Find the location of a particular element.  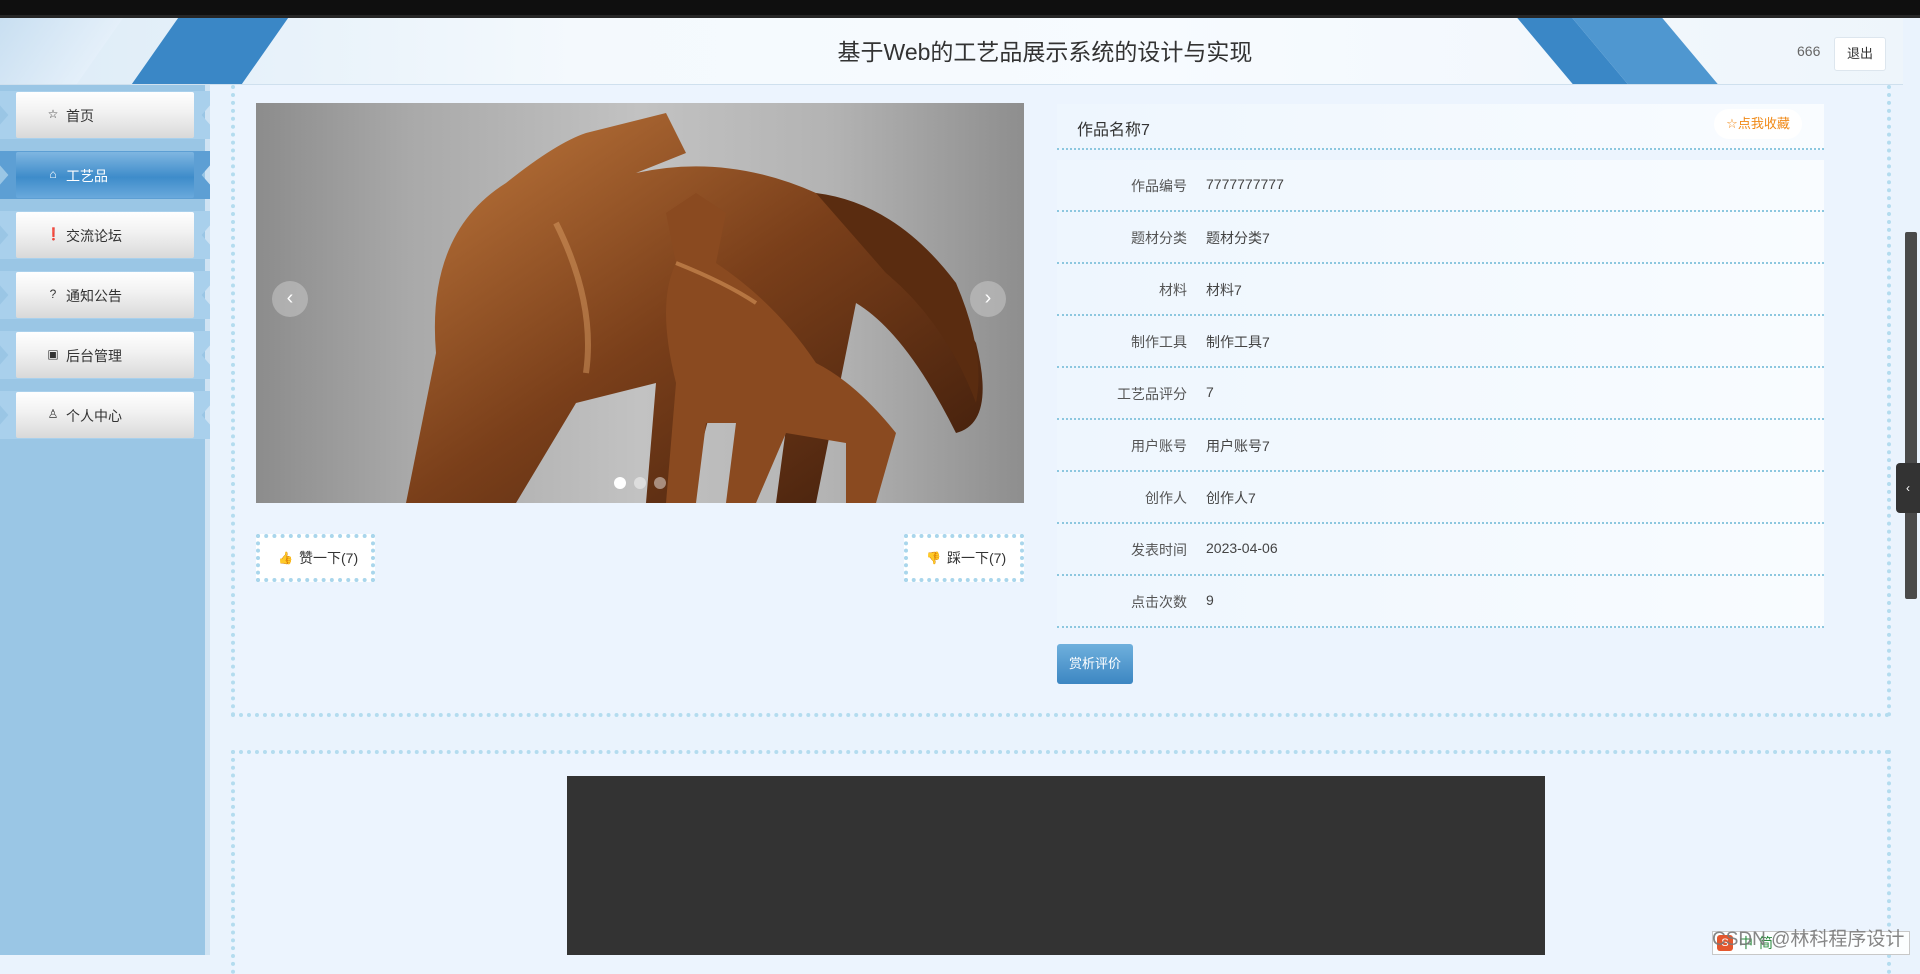

detail-value: 7777777777 is located at coordinates (1245, 184).